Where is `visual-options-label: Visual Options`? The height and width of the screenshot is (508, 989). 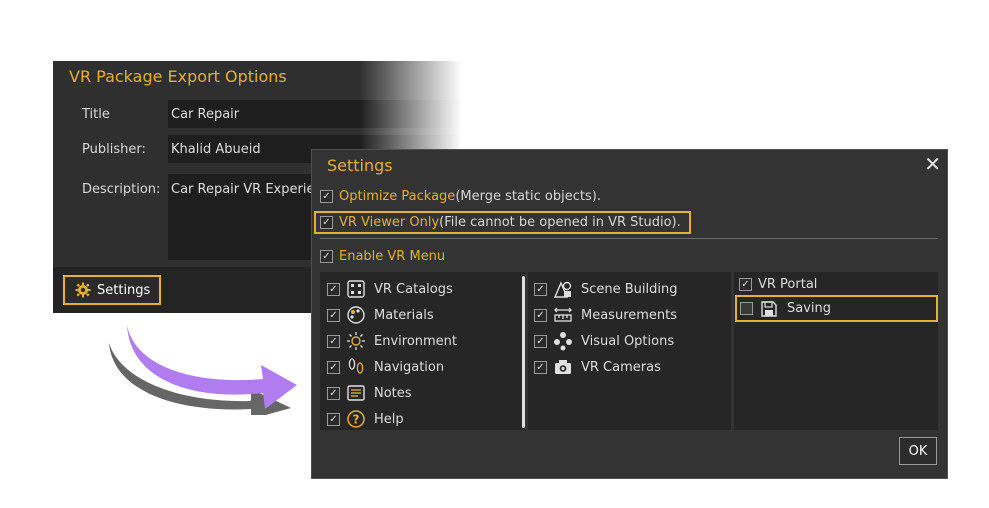 visual-options-label: Visual Options is located at coordinates (628, 341).